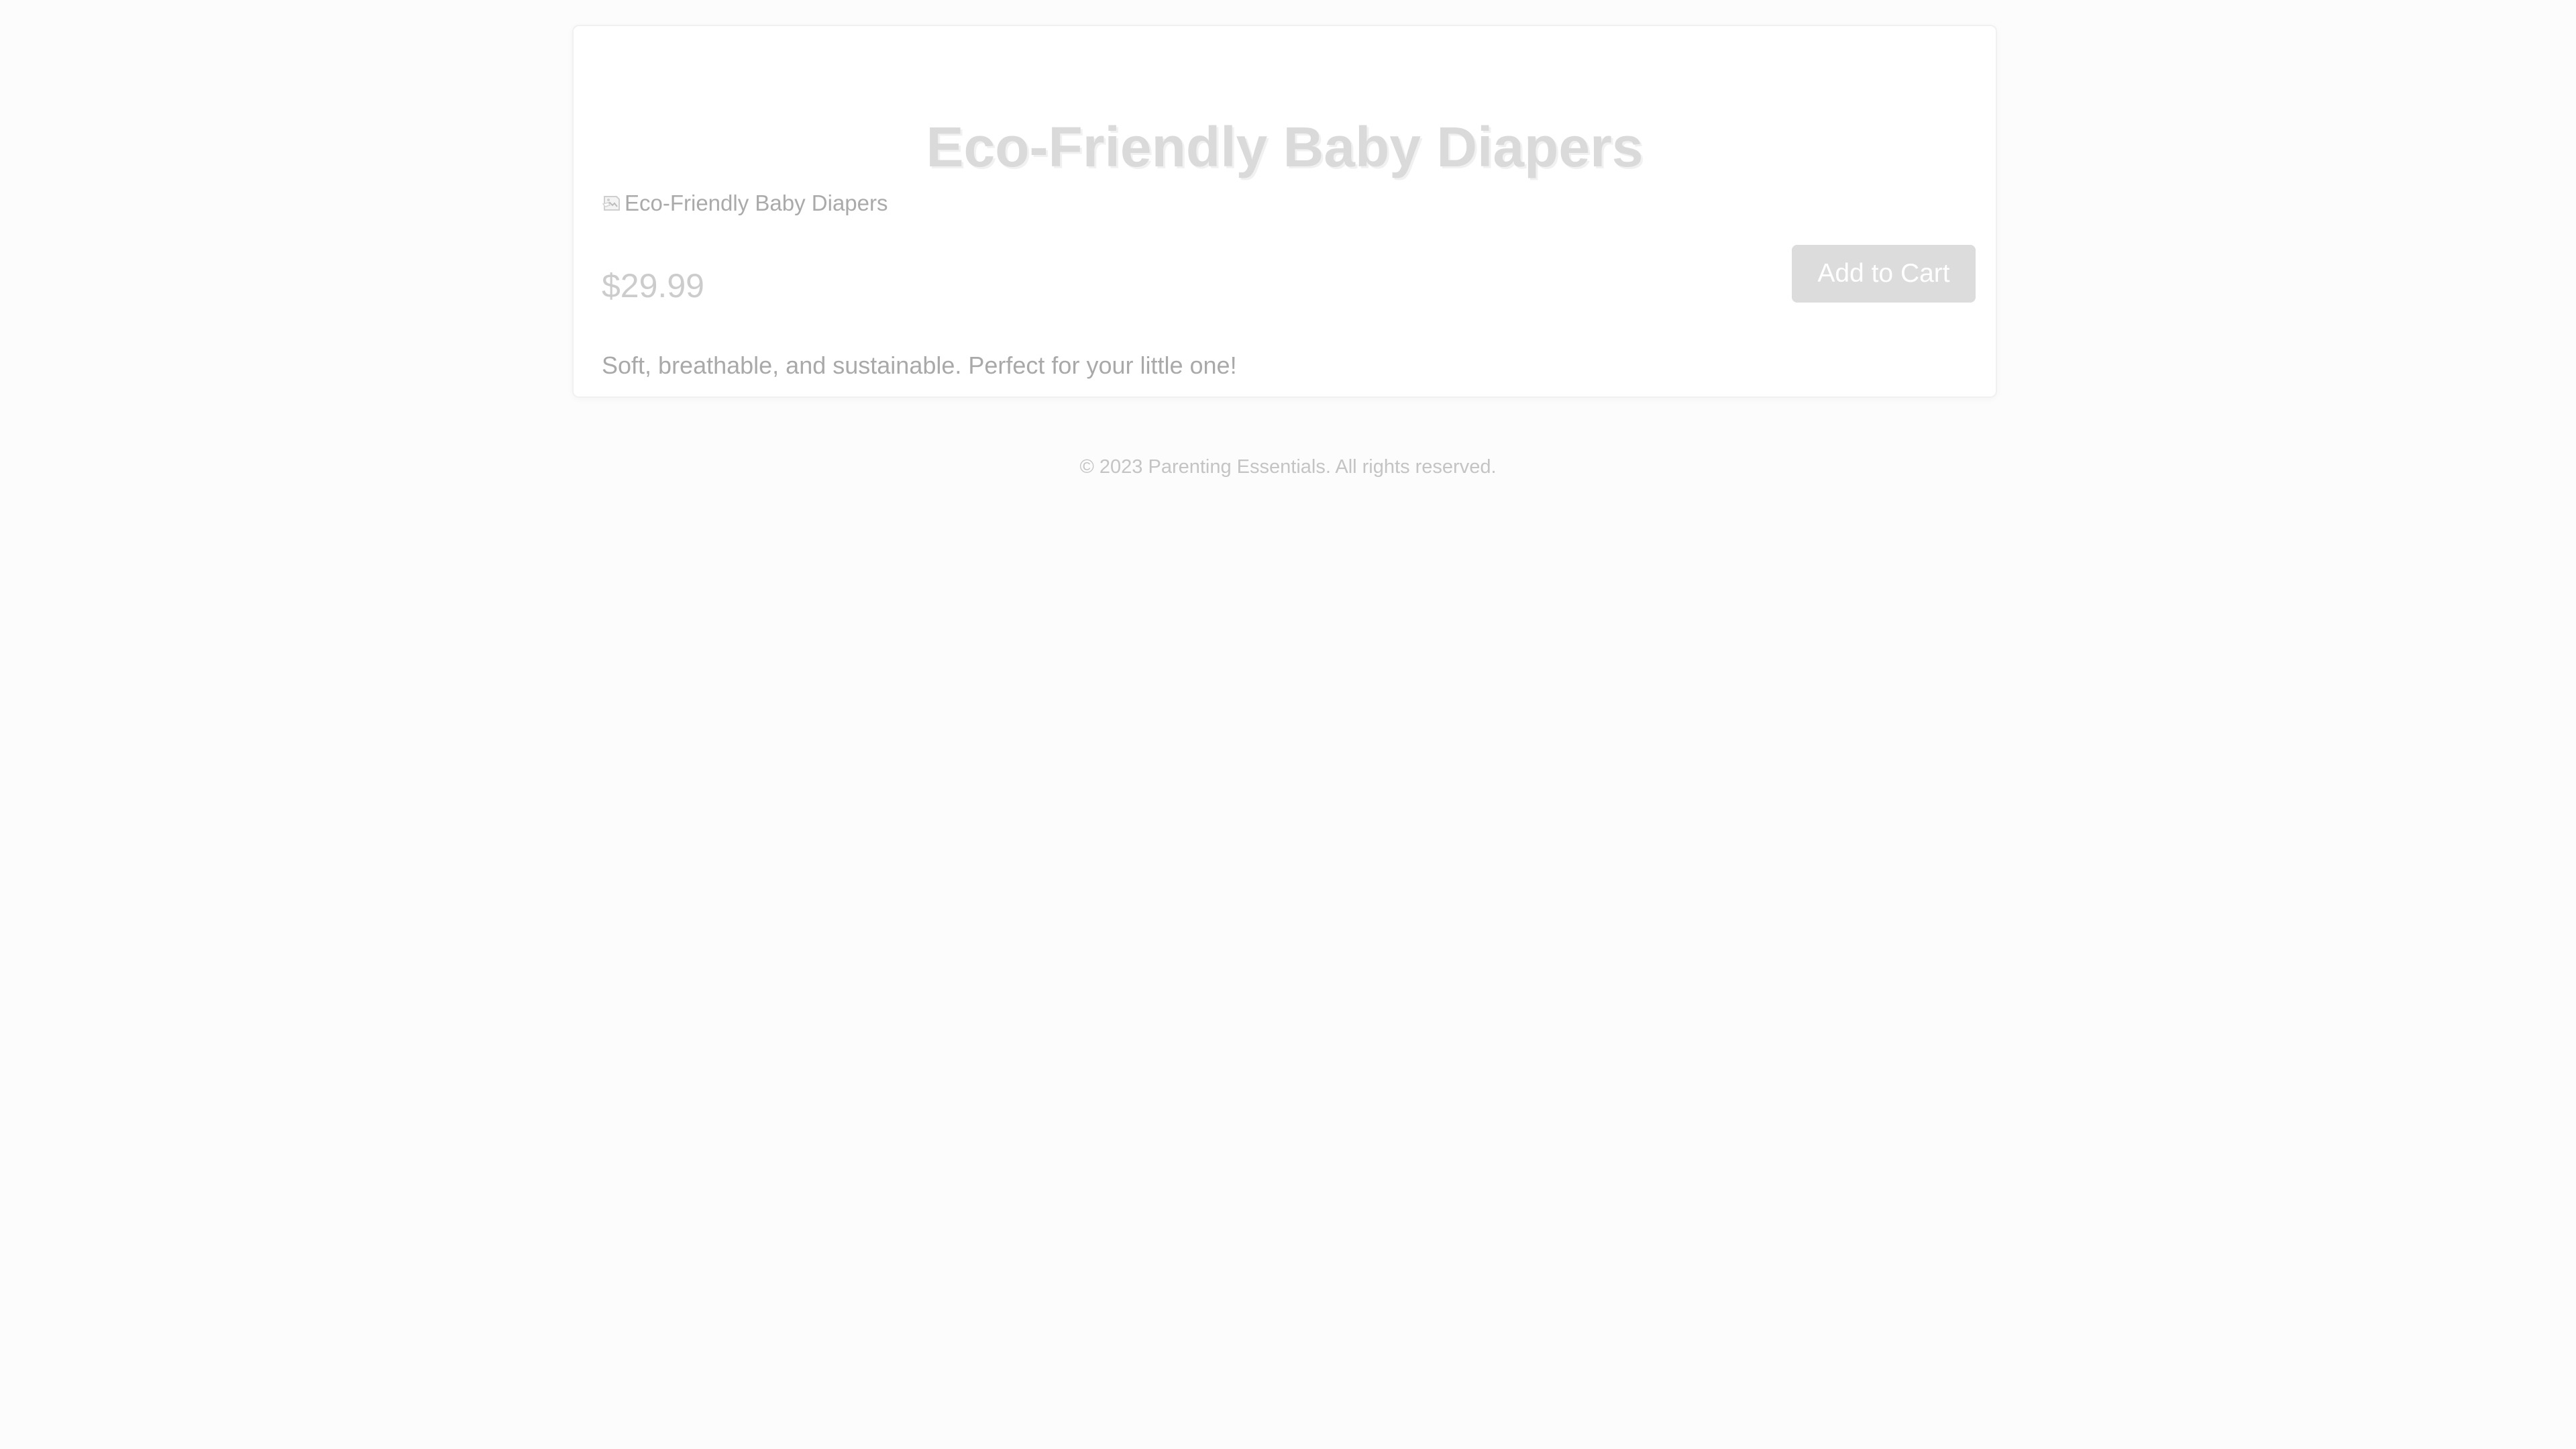 The width and height of the screenshot is (2576, 1449). I want to click on product-price: $29.99, so click(653, 286).